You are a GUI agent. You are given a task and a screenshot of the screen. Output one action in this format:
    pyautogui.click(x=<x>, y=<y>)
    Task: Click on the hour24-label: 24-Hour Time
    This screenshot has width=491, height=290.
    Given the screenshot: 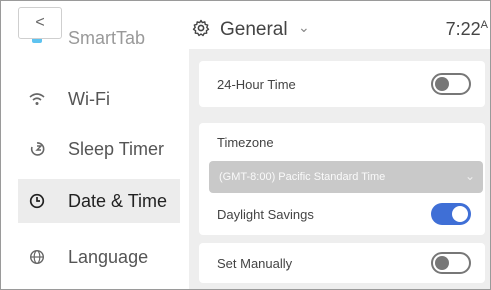 What is the action you would take?
    pyautogui.click(x=256, y=84)
    